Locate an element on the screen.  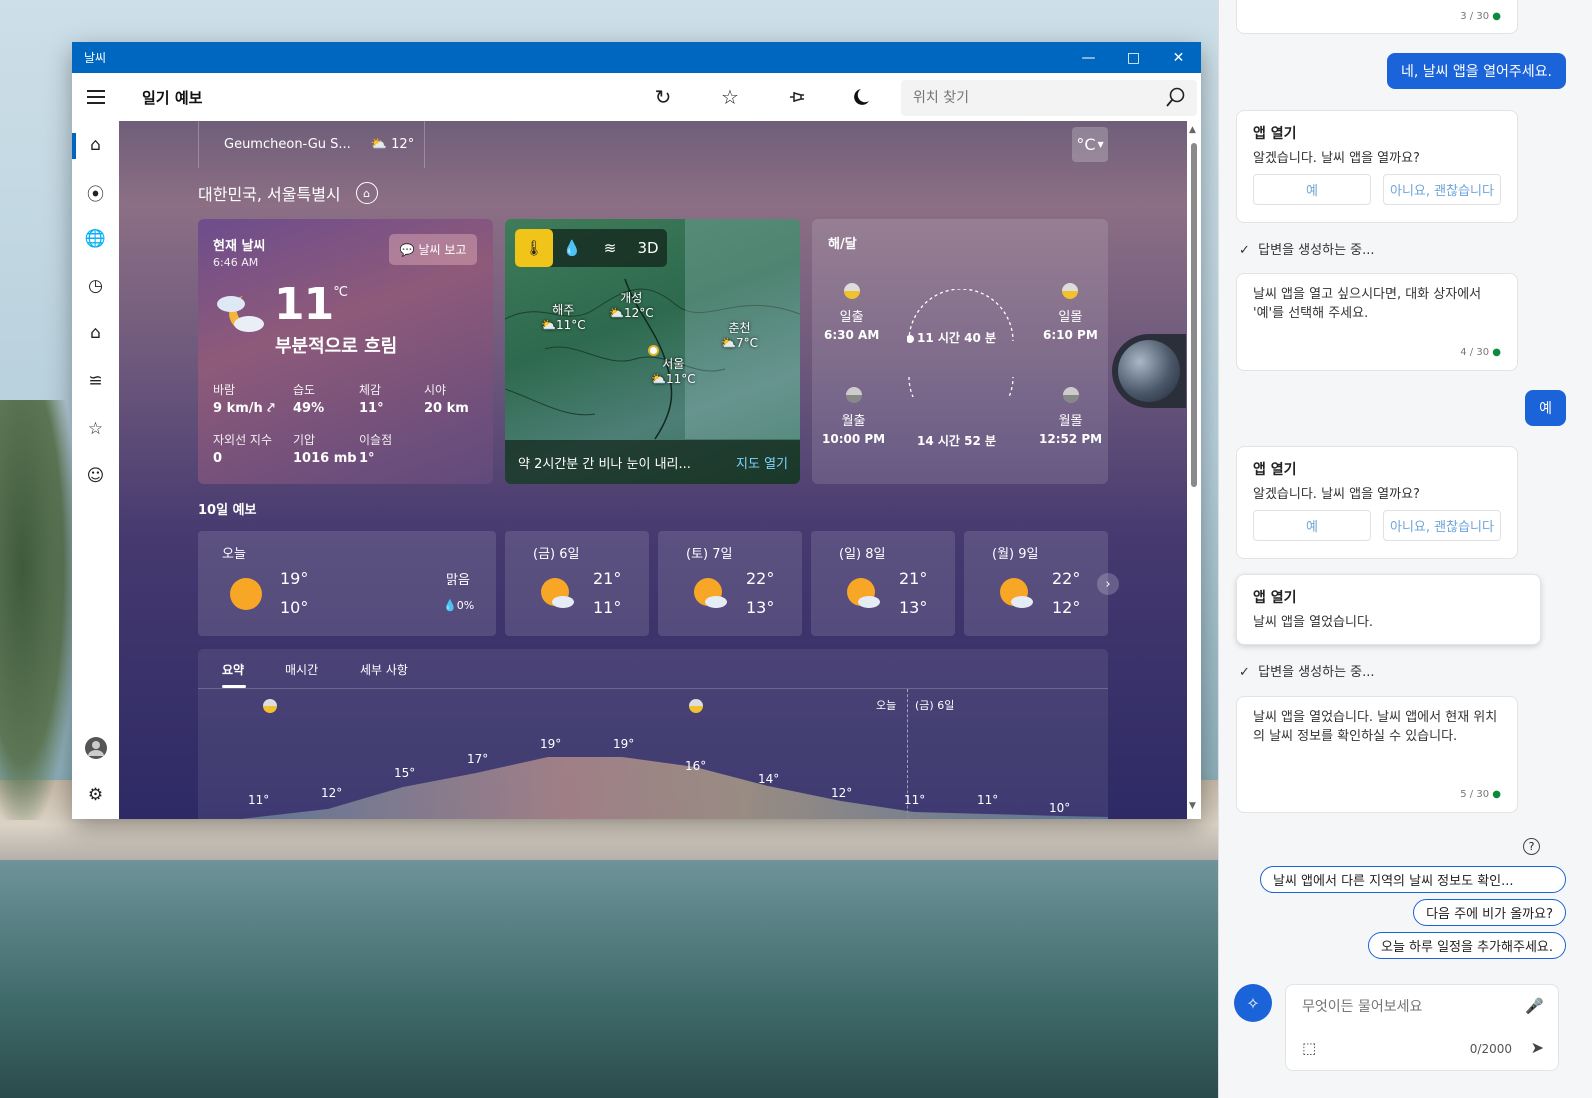
forecast-hi: 22° is located at coordinates (1066, 578).